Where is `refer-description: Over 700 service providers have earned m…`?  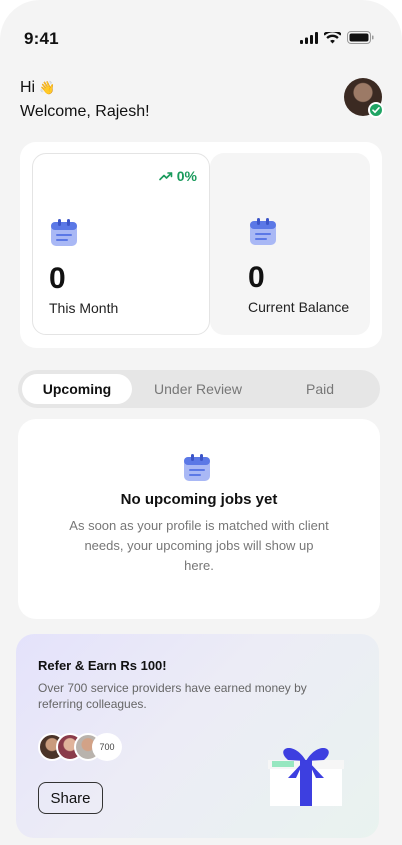
refer-description: Over 700 service providers have earned m… is located at coordinates (172, 696).